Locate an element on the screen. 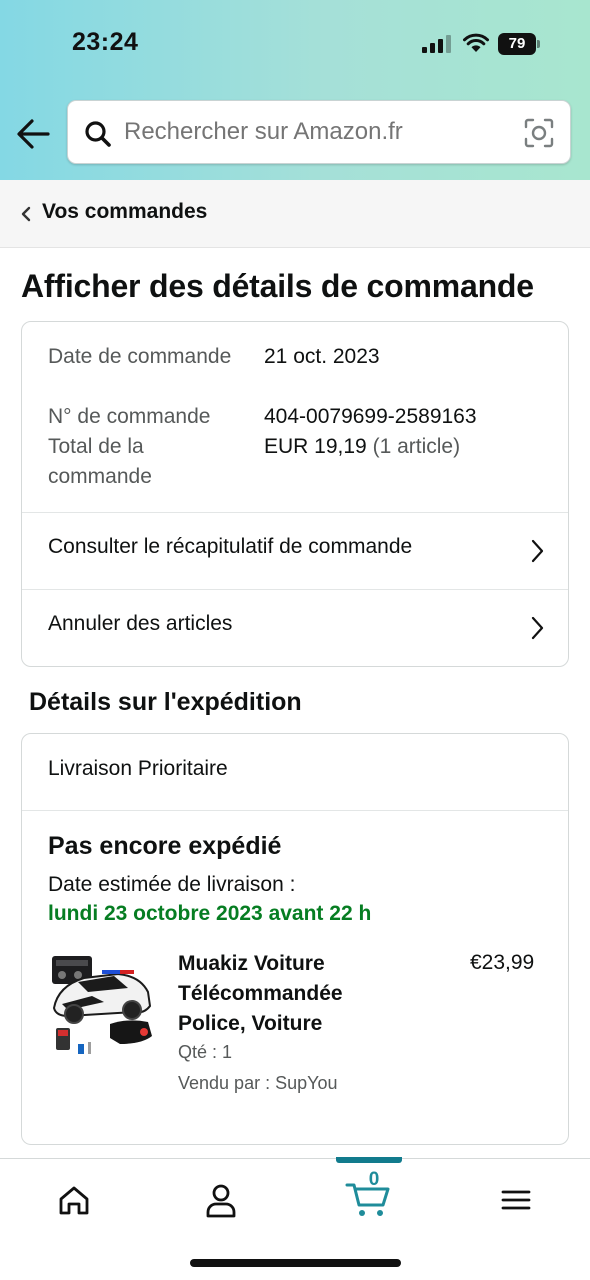  search-bar is located at coordinates (319, 132).